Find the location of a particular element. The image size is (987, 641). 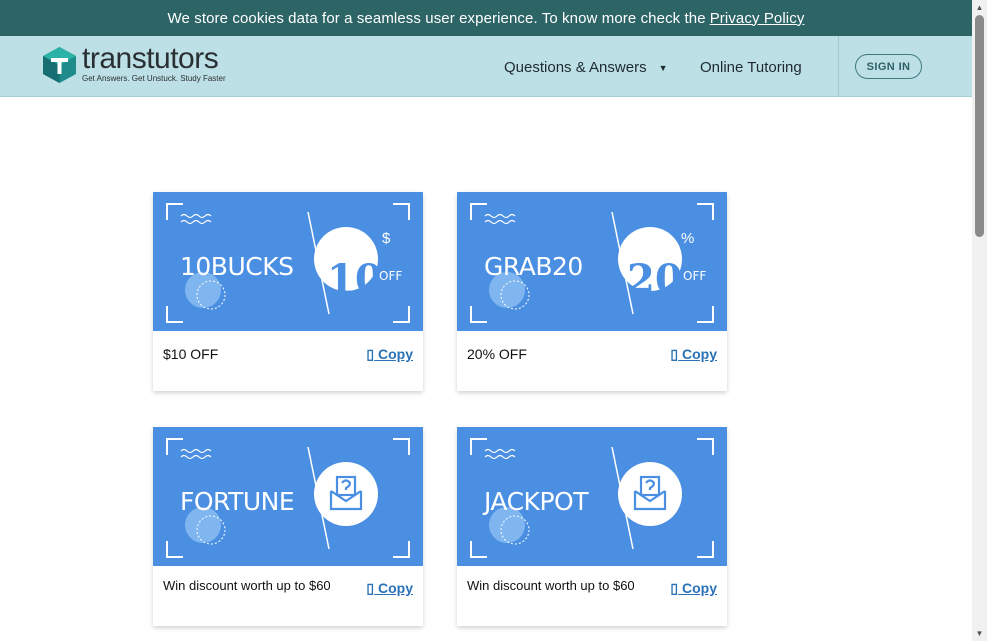

coupon-card: GRAB20 20 % OFF 20% OFF ▯ Copy is located at coordinates (592, 291).